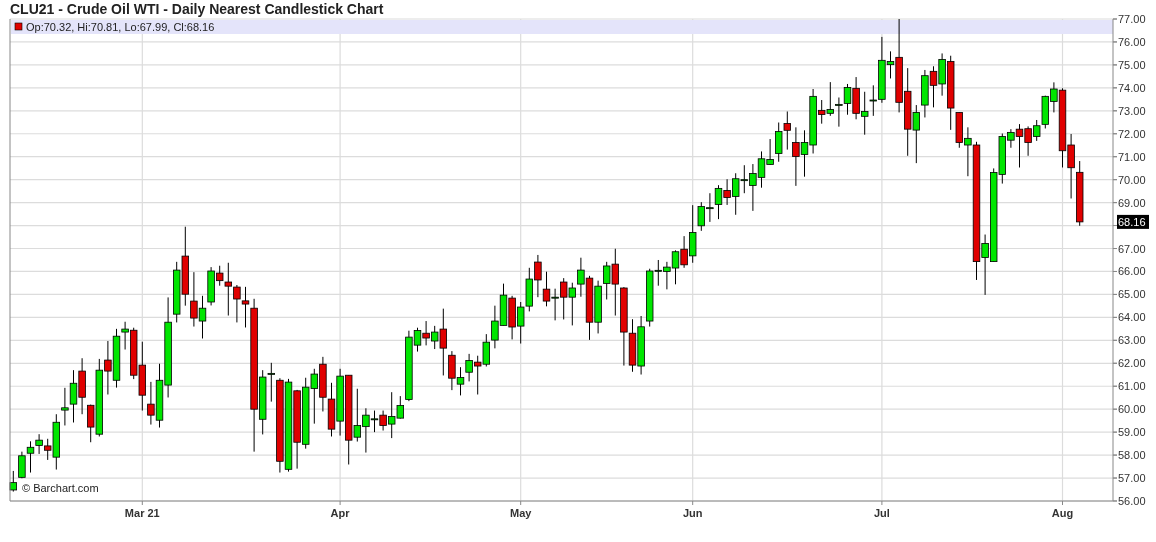  What do you see at coordinates (692, 513) in the screenshot?
I see `axis-label: Jun` at bounding box center [692, 513].